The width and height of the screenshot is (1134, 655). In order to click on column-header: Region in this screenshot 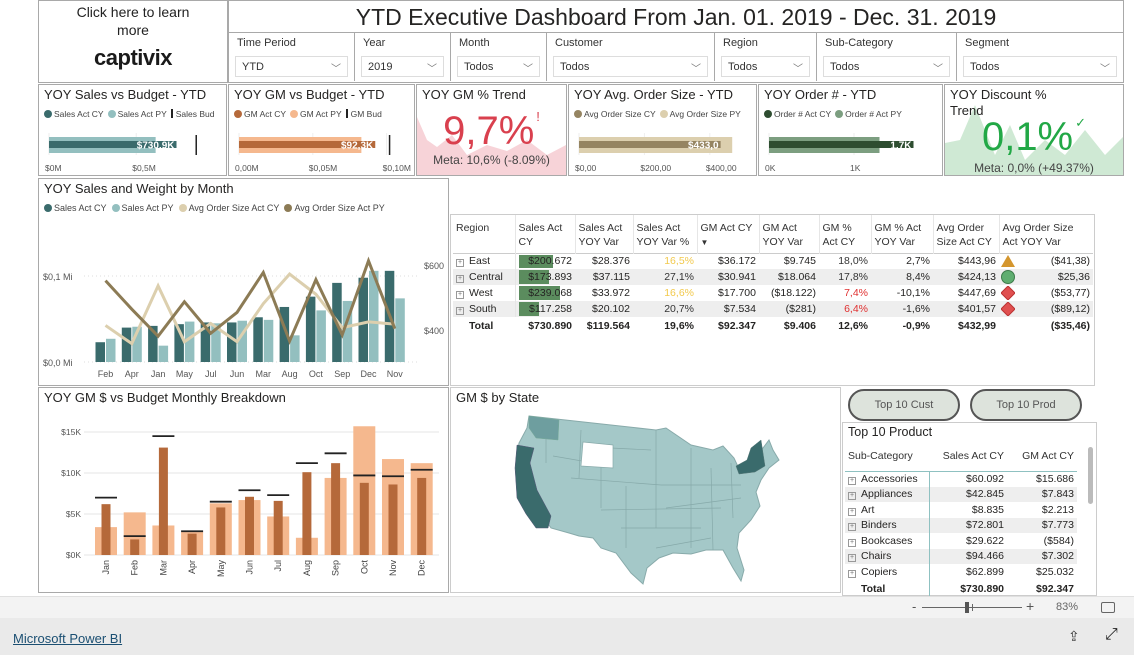, I will do `click(484, 234)`.